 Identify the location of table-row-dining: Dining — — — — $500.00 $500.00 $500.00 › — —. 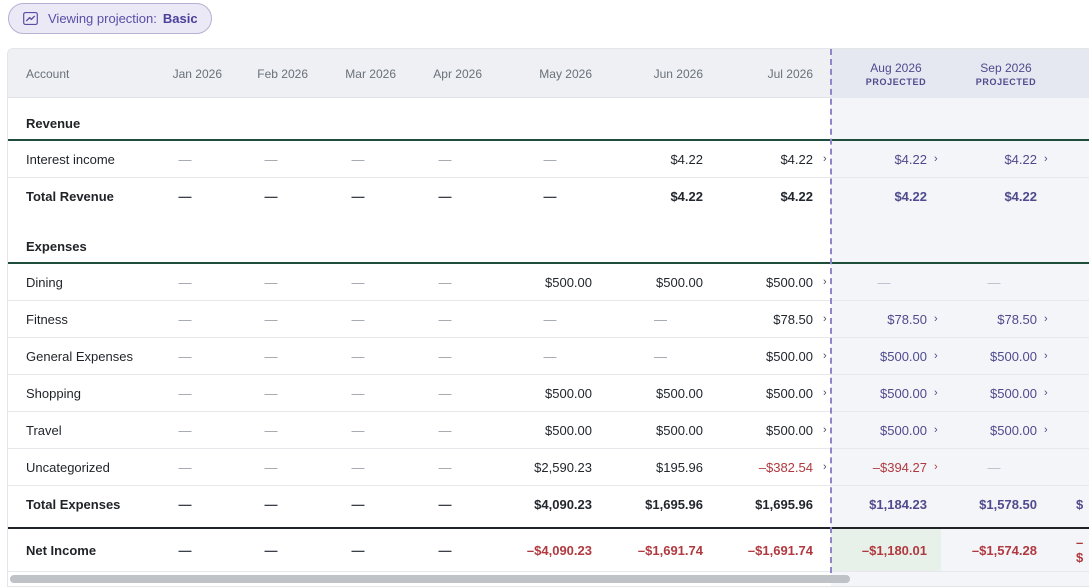
(548, 282).